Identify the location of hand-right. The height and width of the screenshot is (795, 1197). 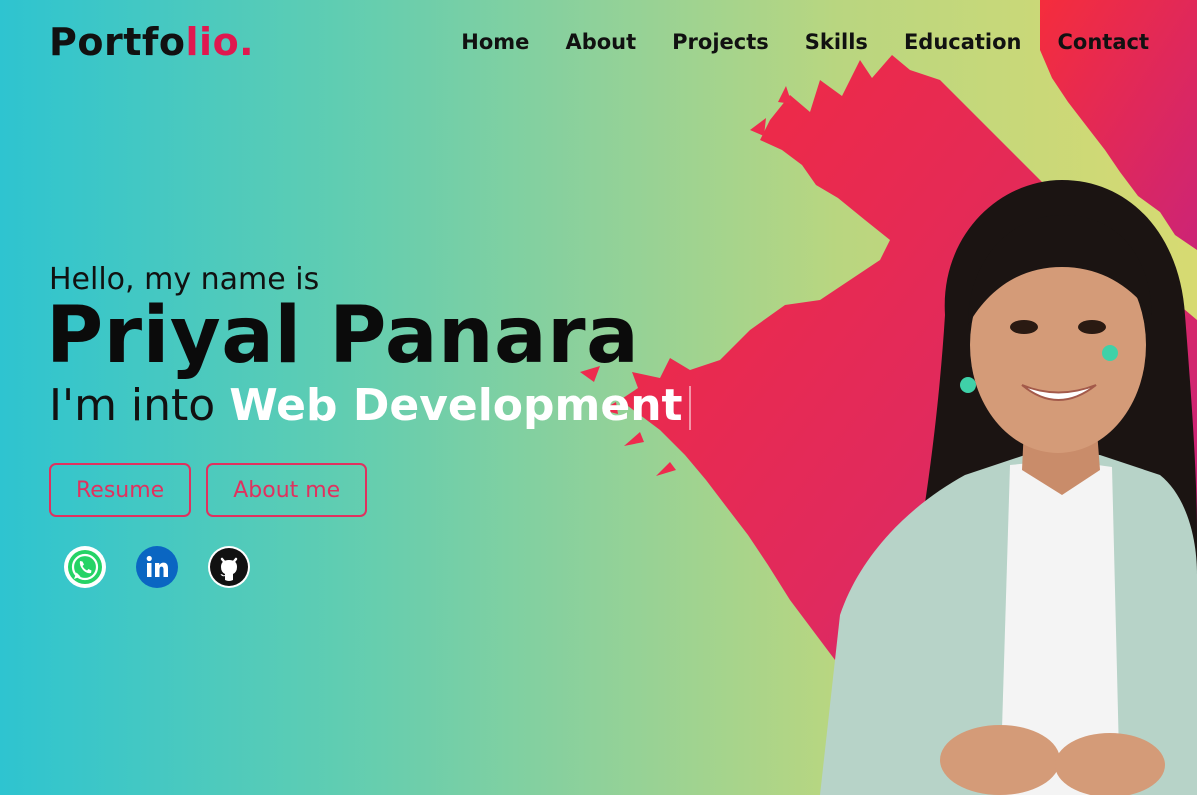
(1110, 764).